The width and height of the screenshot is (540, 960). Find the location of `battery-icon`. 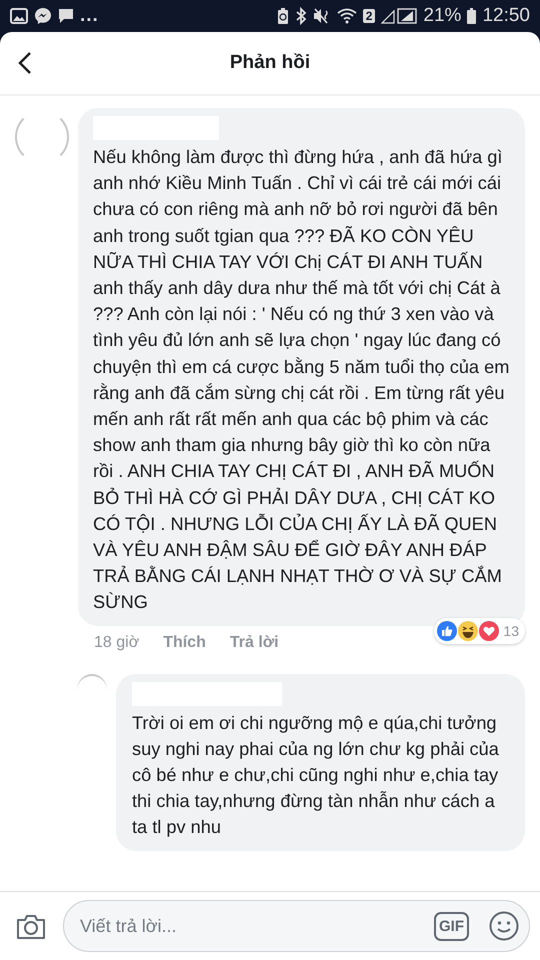

battery-icon is located at coordinates (471, 16).